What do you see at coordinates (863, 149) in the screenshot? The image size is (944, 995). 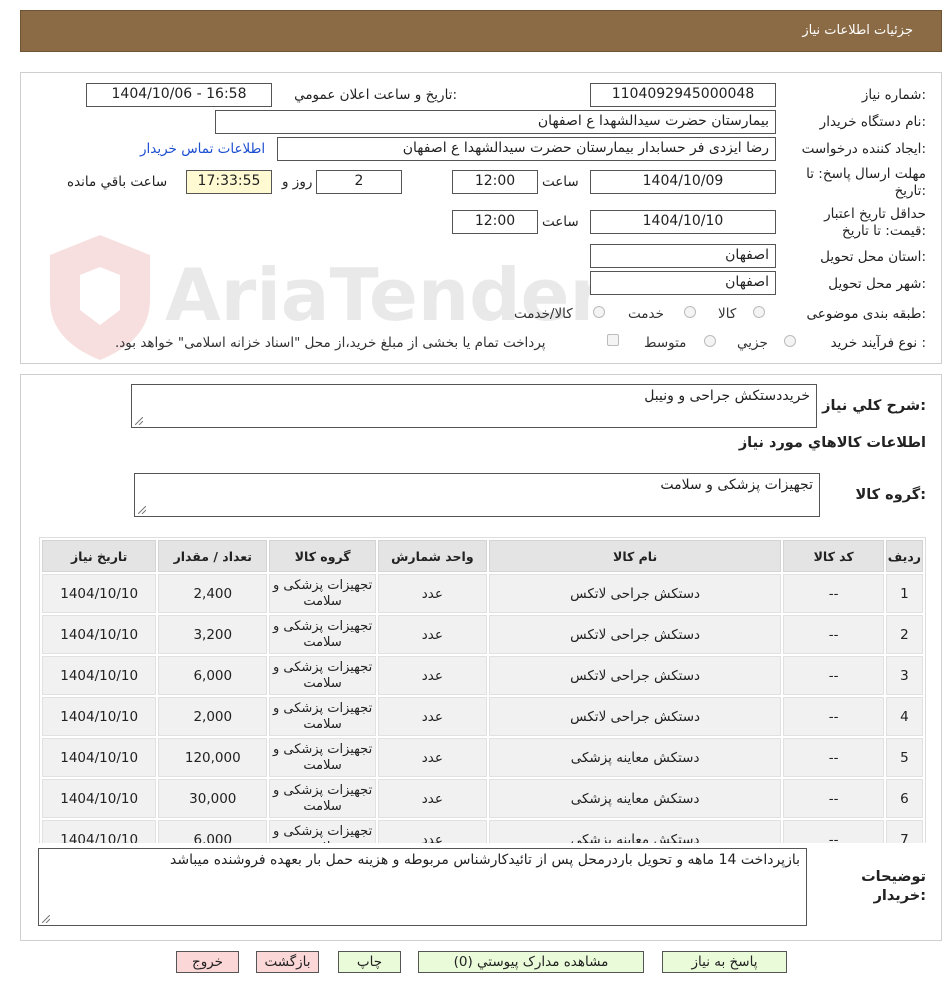 I see `requester-label: ایجاد کننده درخواست:` at bounding box center [863, 149].